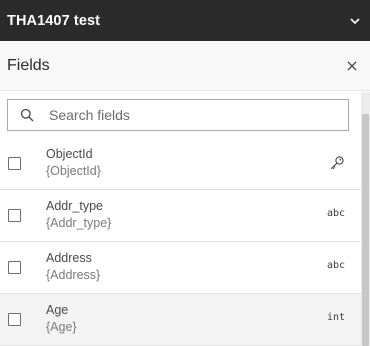  What do you see at coordinates (185, 20) in the screenshot?
I see `app-header-bar: THA1407 test` at bounding box center [185, 20].